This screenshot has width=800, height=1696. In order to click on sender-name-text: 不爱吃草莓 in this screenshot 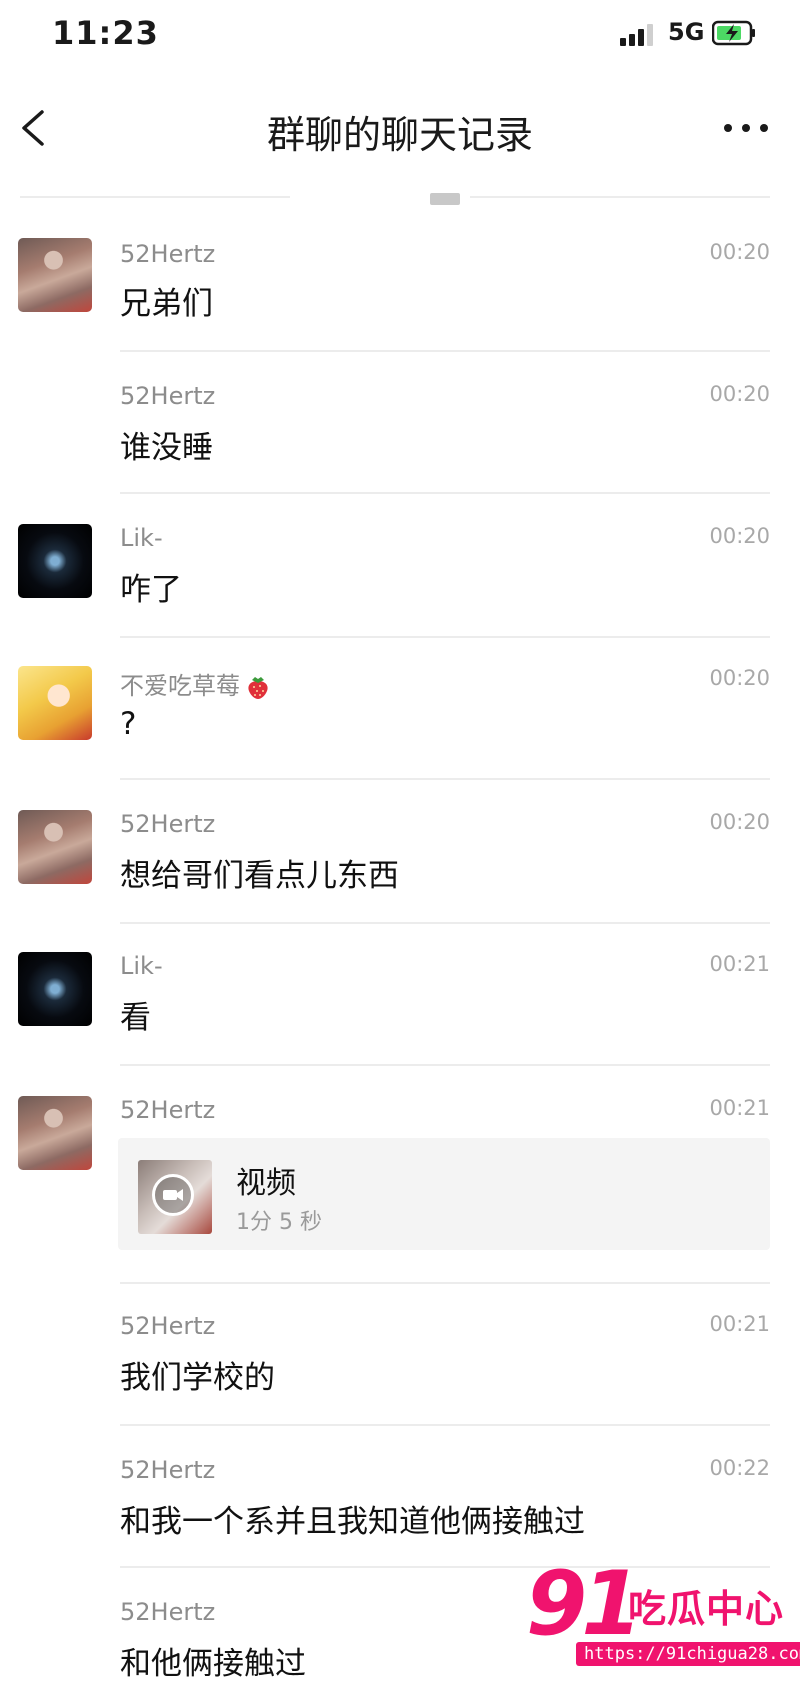, I will do `click(180, 686)`.